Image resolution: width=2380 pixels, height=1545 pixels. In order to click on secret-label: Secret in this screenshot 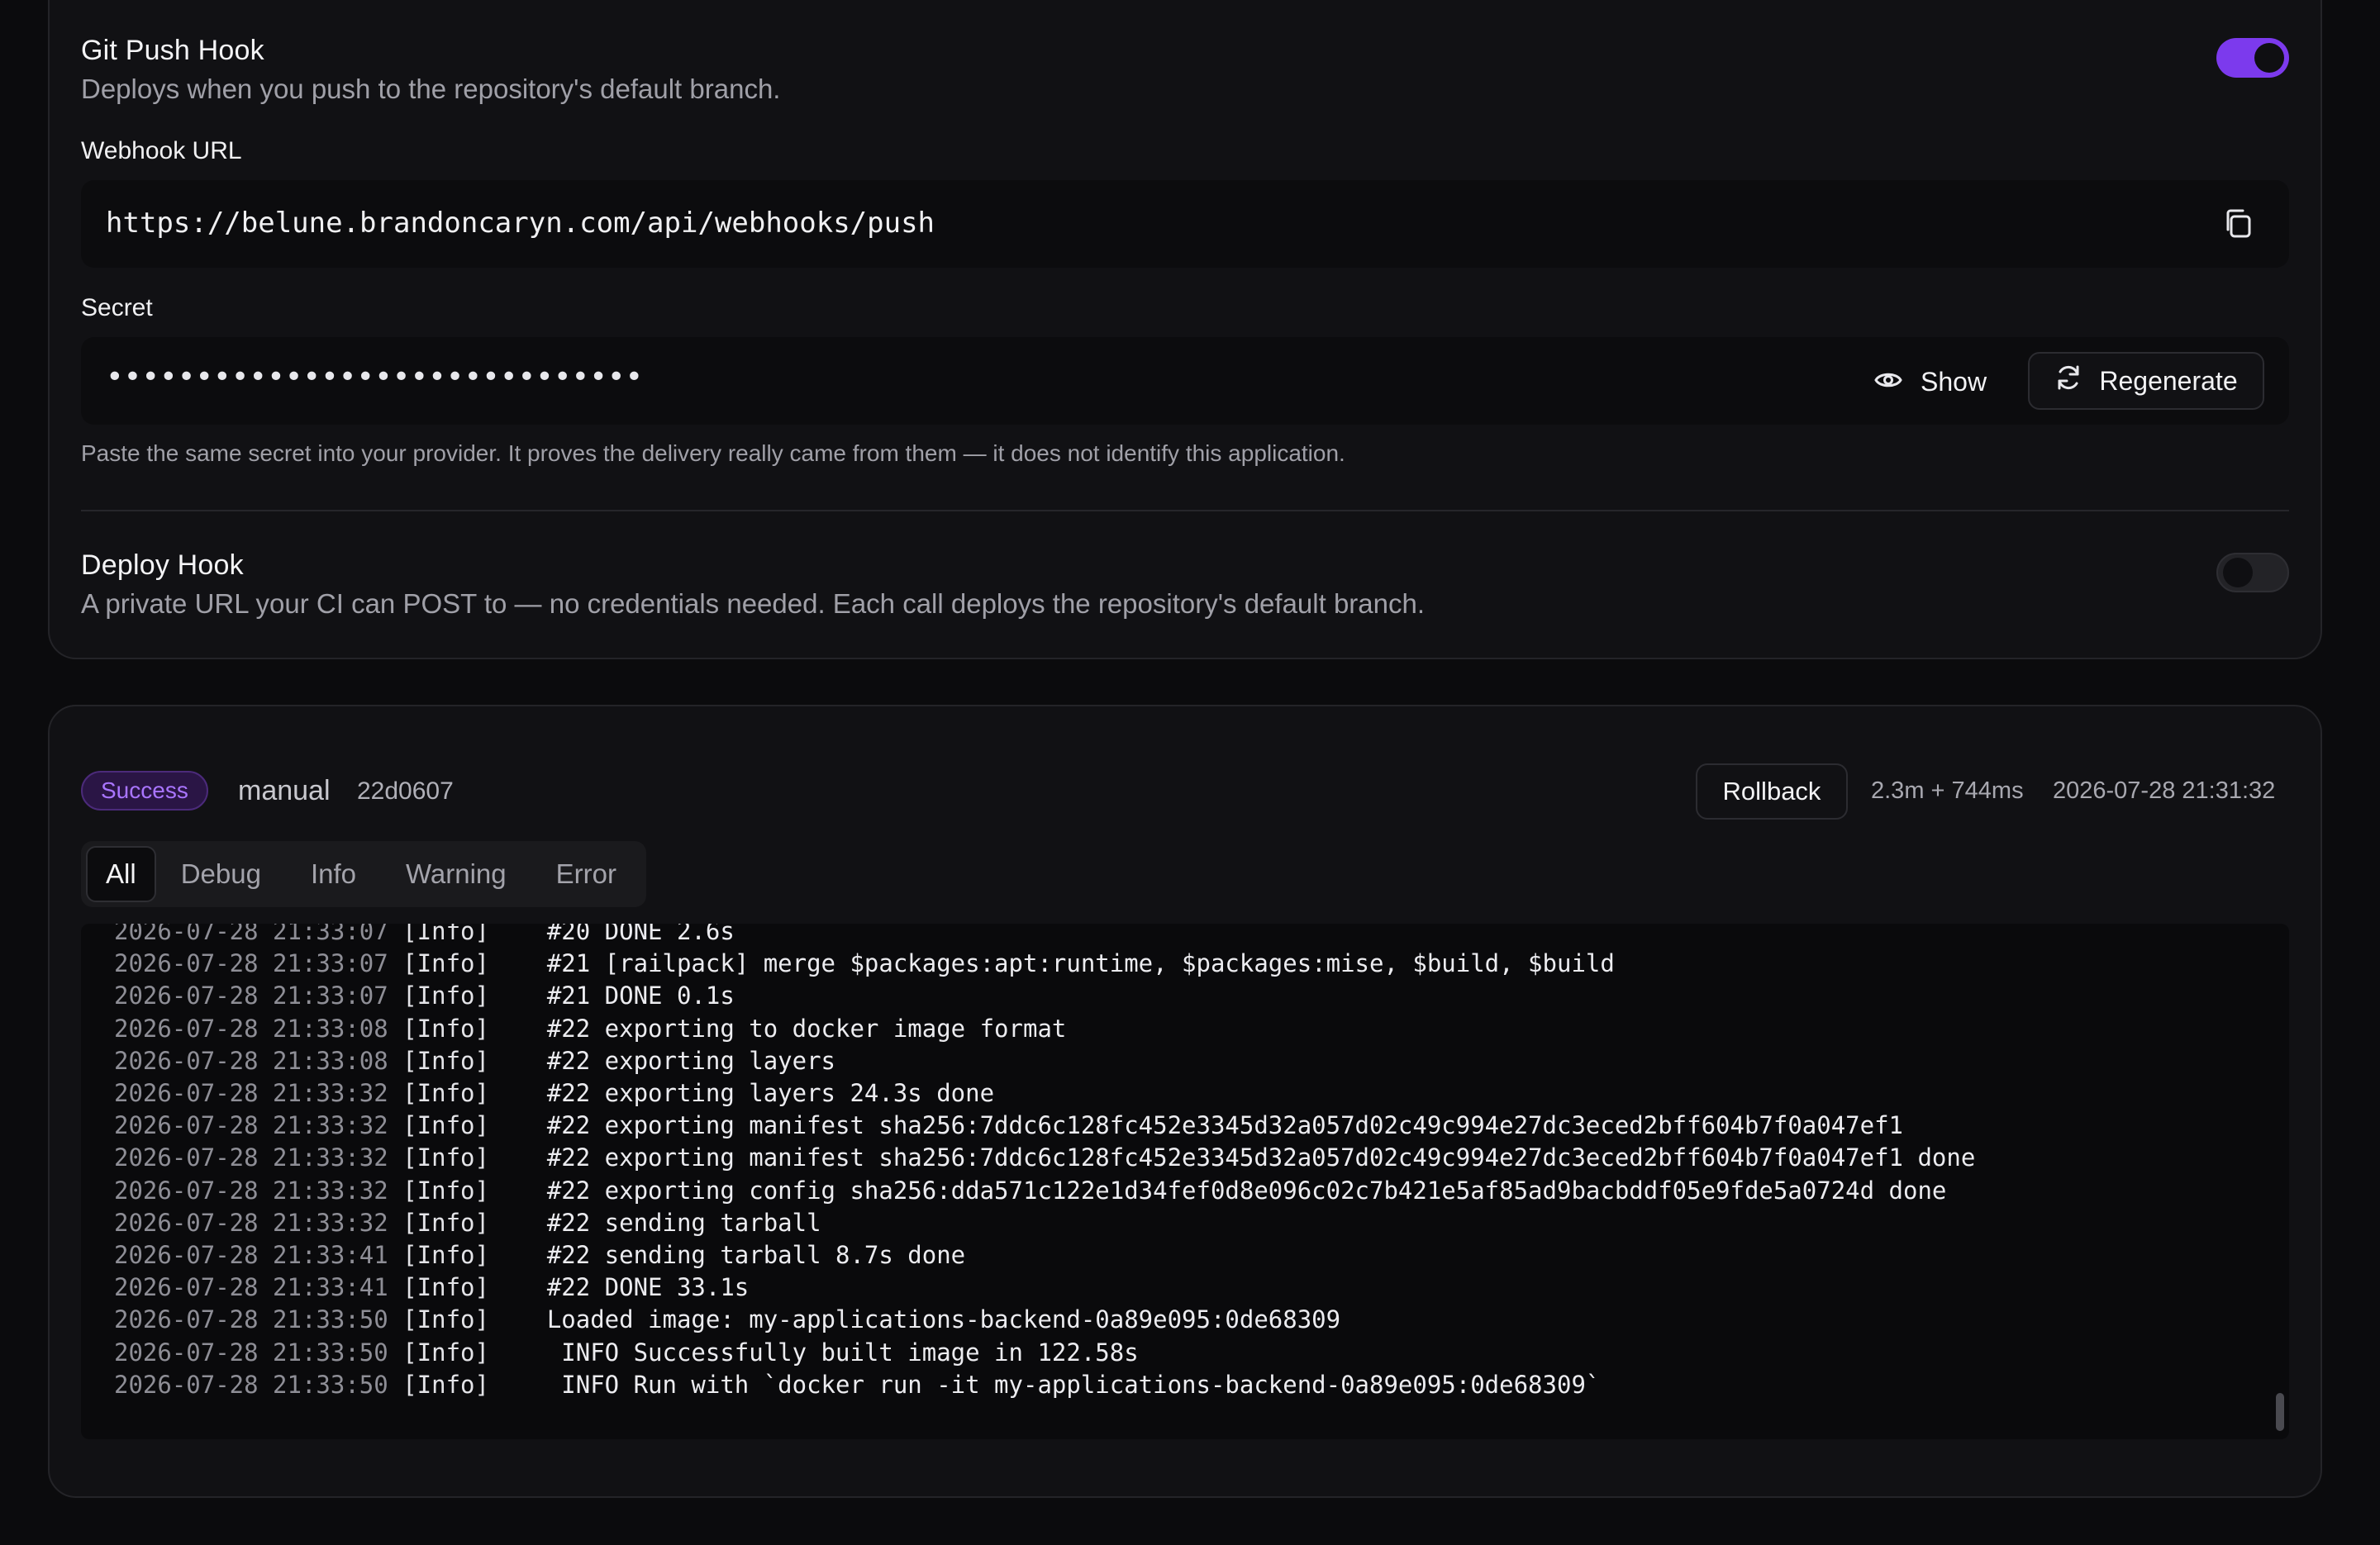, I will do `click(117, 307)`.